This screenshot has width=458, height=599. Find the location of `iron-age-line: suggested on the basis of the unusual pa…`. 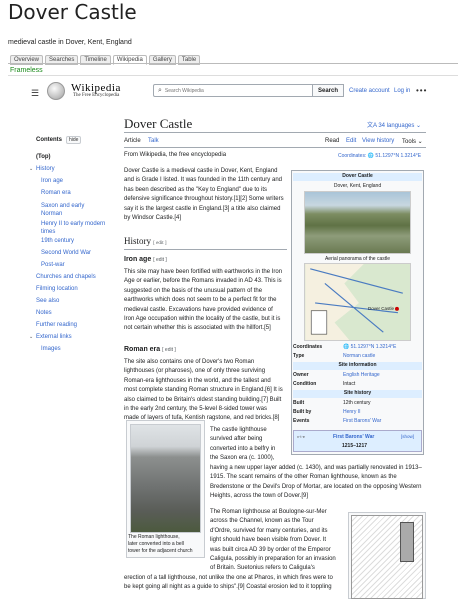

iron-age-line: suggested on the basis of the unusual pa… is located at coordinates (193, 290).